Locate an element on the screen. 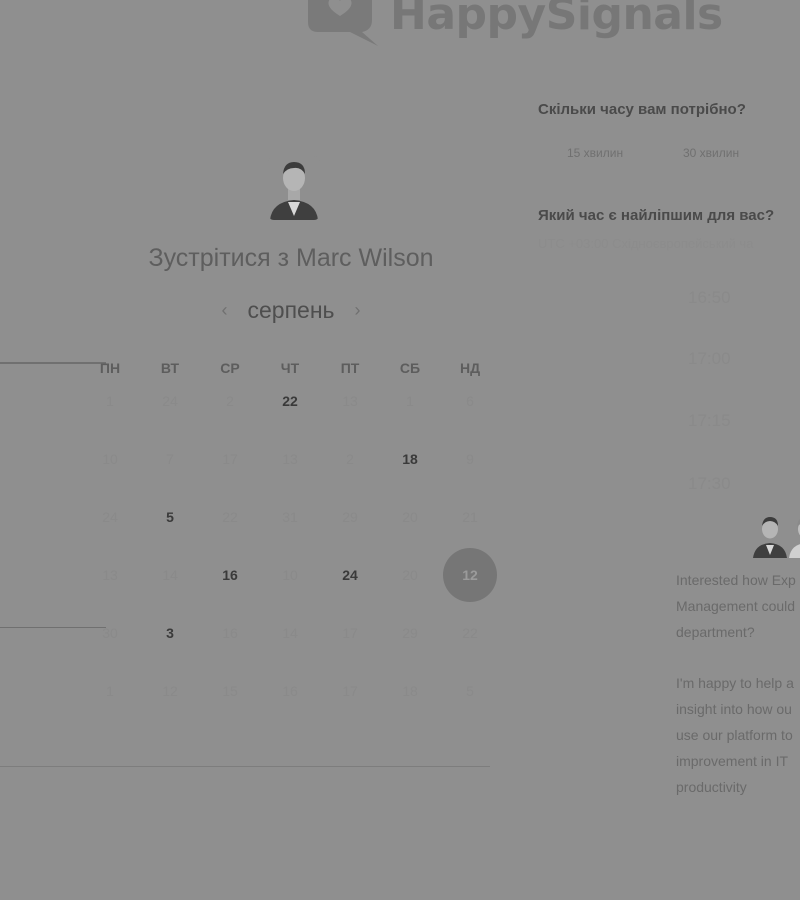 Image resolution: width=800 pixels, height=900 pixels. colleague-avatar-small is located at coordinates (794, 538).